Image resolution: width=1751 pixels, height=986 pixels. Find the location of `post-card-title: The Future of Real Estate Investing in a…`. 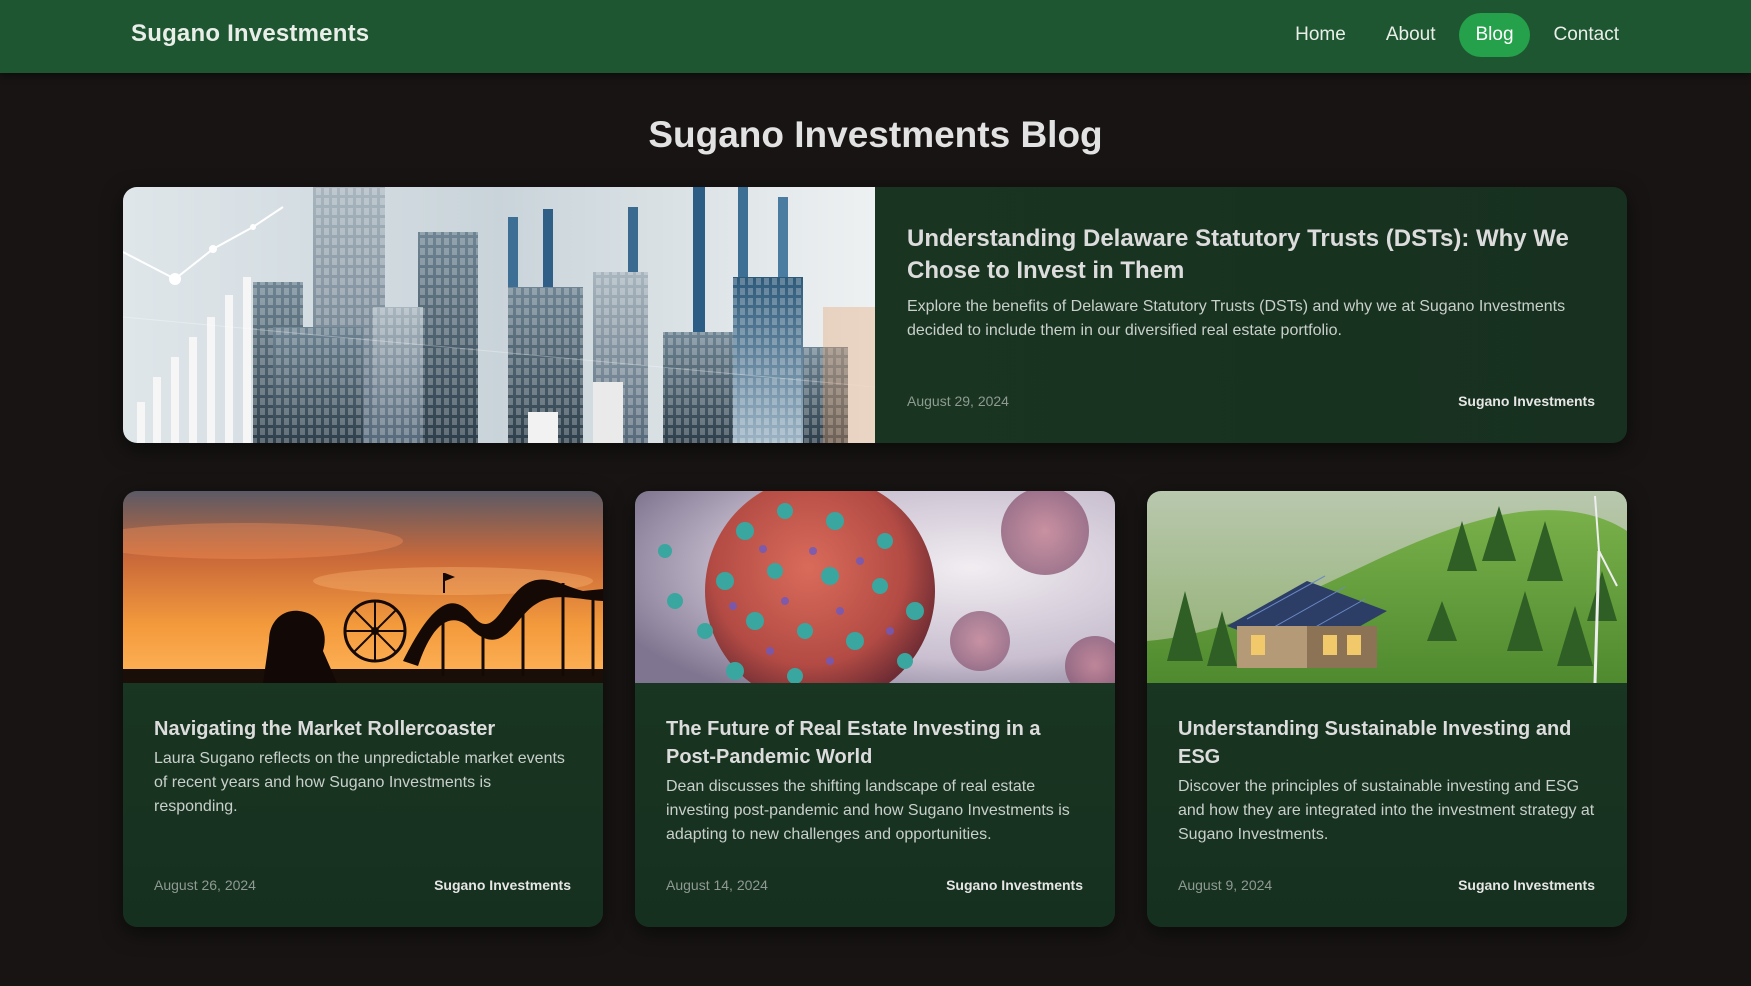

post-card-title: The Future of Real Estate Investing in a… is located at coordinates (876, 743).